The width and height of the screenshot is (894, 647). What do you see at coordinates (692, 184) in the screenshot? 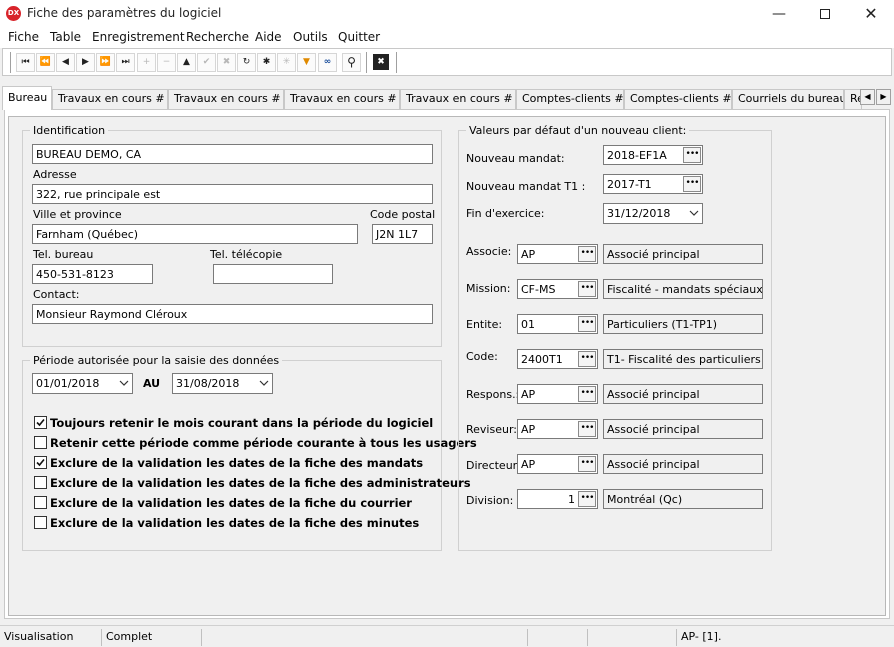
I see `new-mandate-t1-lookup-button: •••` at bounding box center [692, 184].